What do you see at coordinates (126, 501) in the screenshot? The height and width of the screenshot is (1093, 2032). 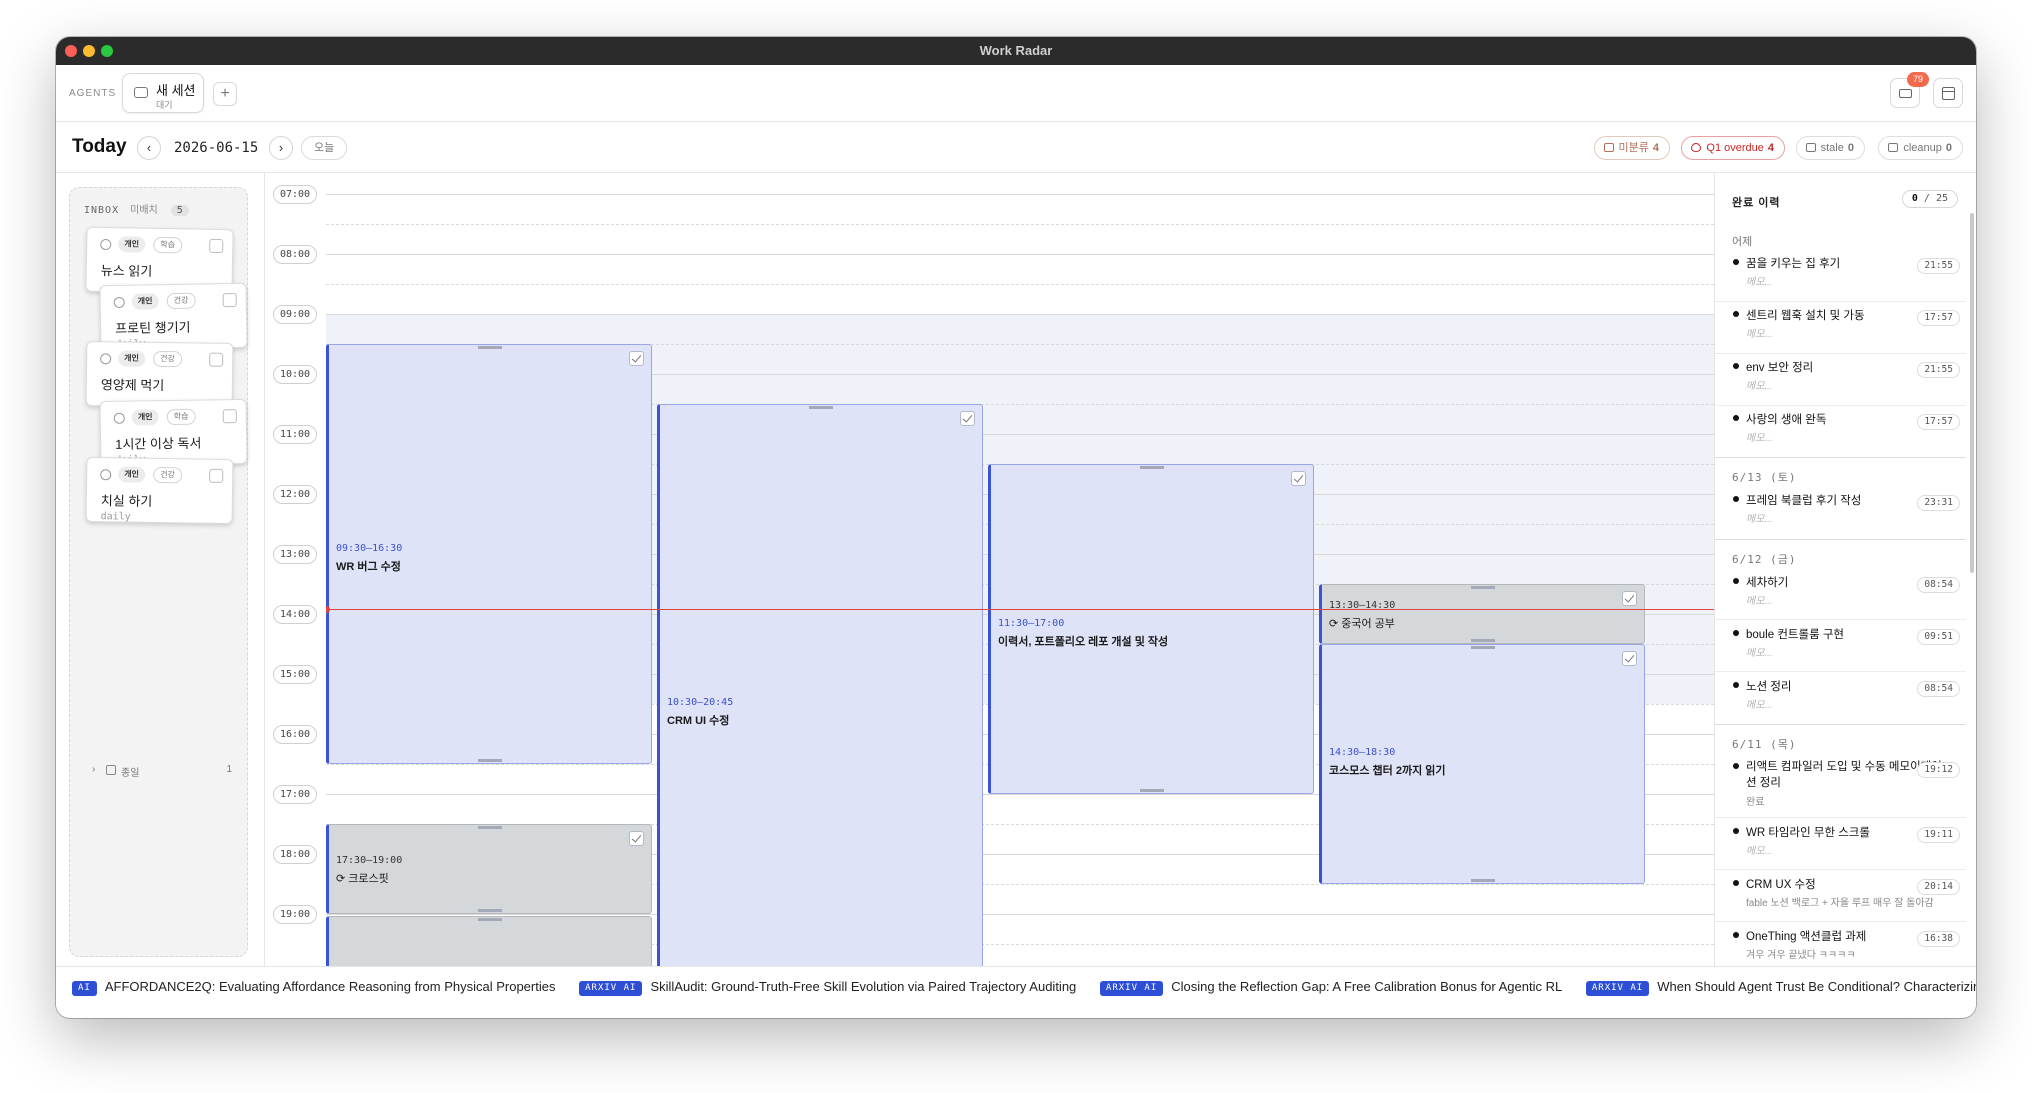 I see `card-title: 치실 하기` at bounding box center [126, 501].